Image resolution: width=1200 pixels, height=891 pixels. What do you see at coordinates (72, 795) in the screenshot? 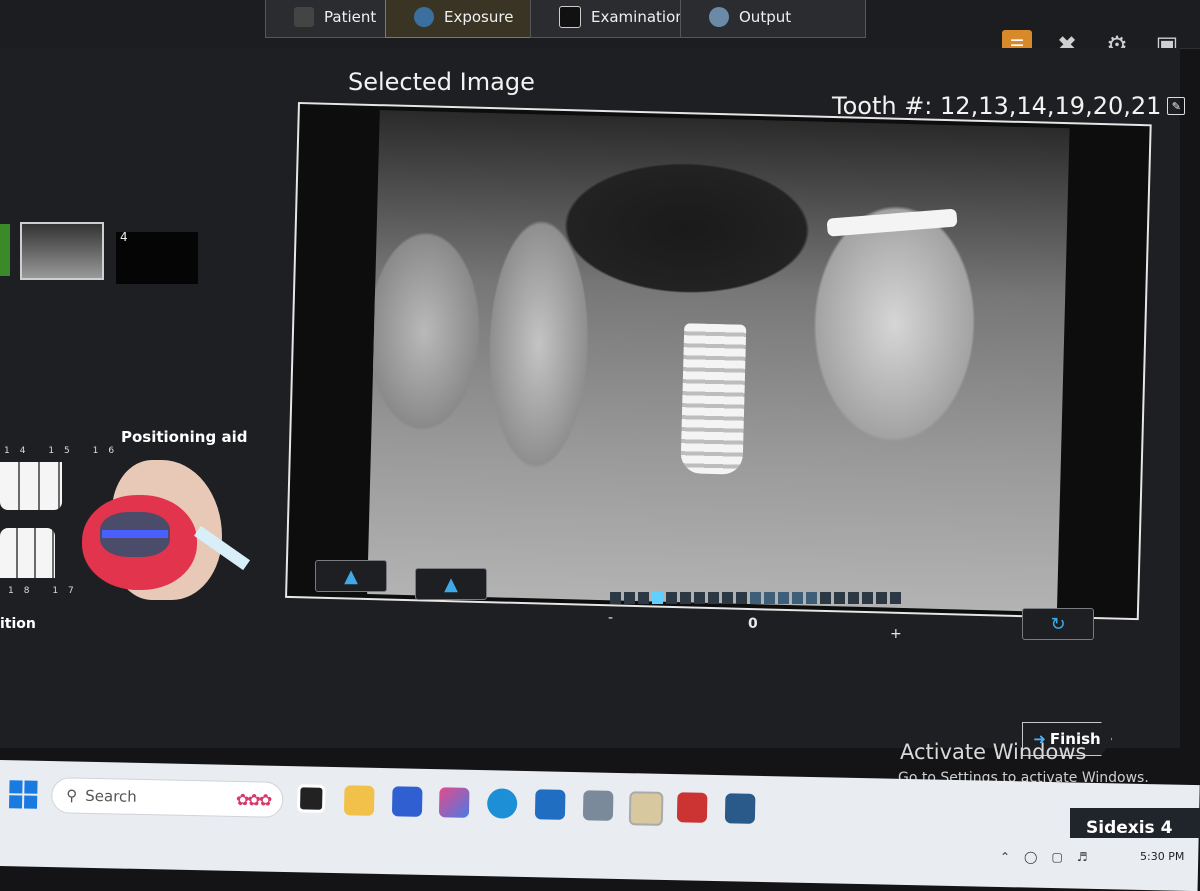
I see `search-icon: ⚲` at bounding box center [72, 795].